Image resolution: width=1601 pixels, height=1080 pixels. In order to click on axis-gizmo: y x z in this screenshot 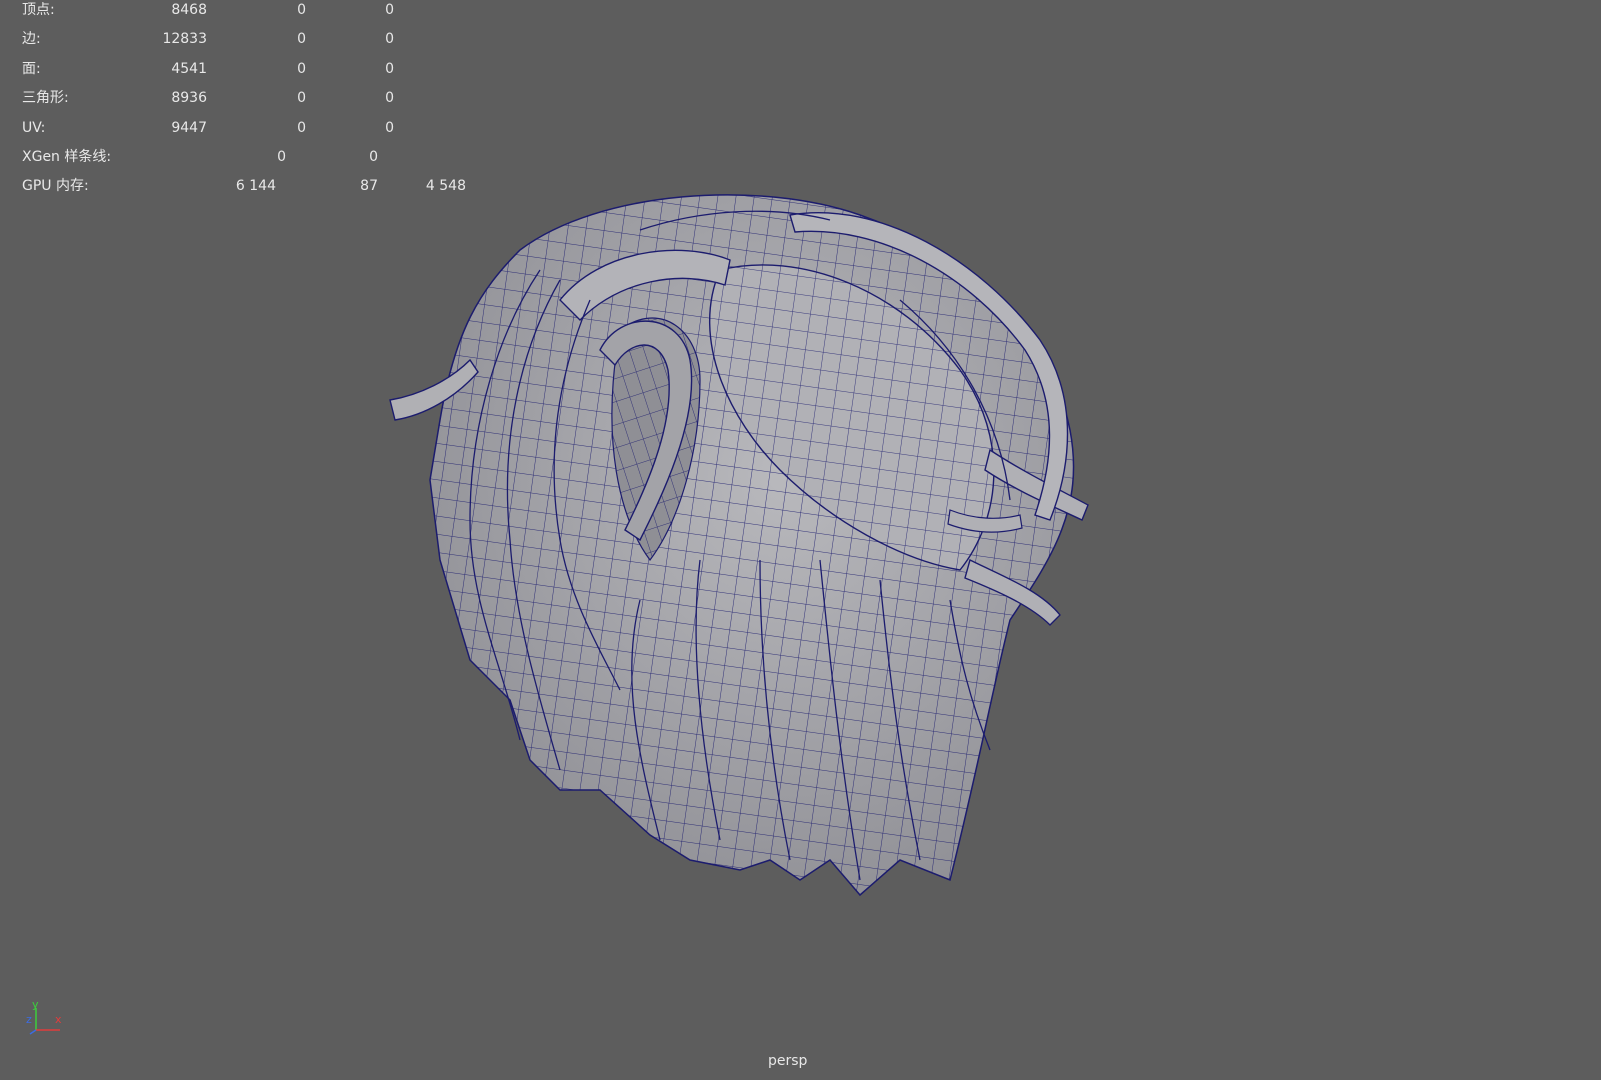, I will do `click(44, 1017)`.